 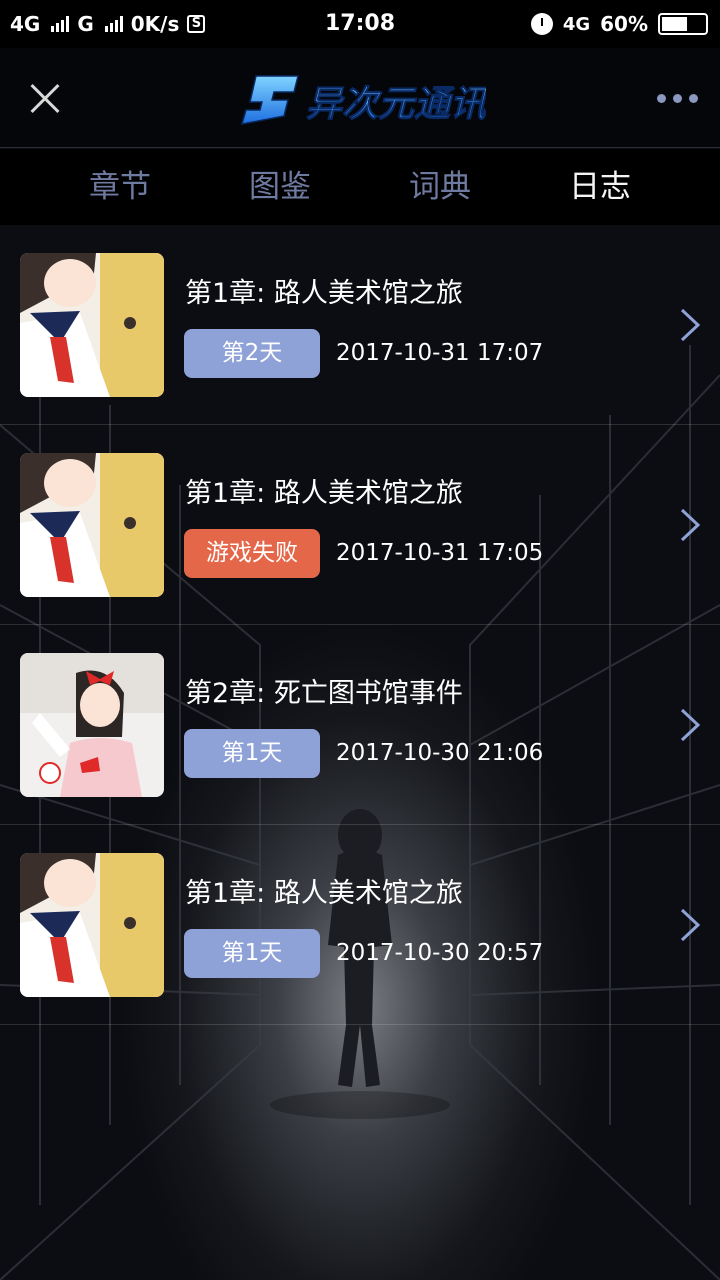 What do you see at coordinates (541, 24) in the screenshot?
I see `alarm-icon` at bounding box center [541, 24].